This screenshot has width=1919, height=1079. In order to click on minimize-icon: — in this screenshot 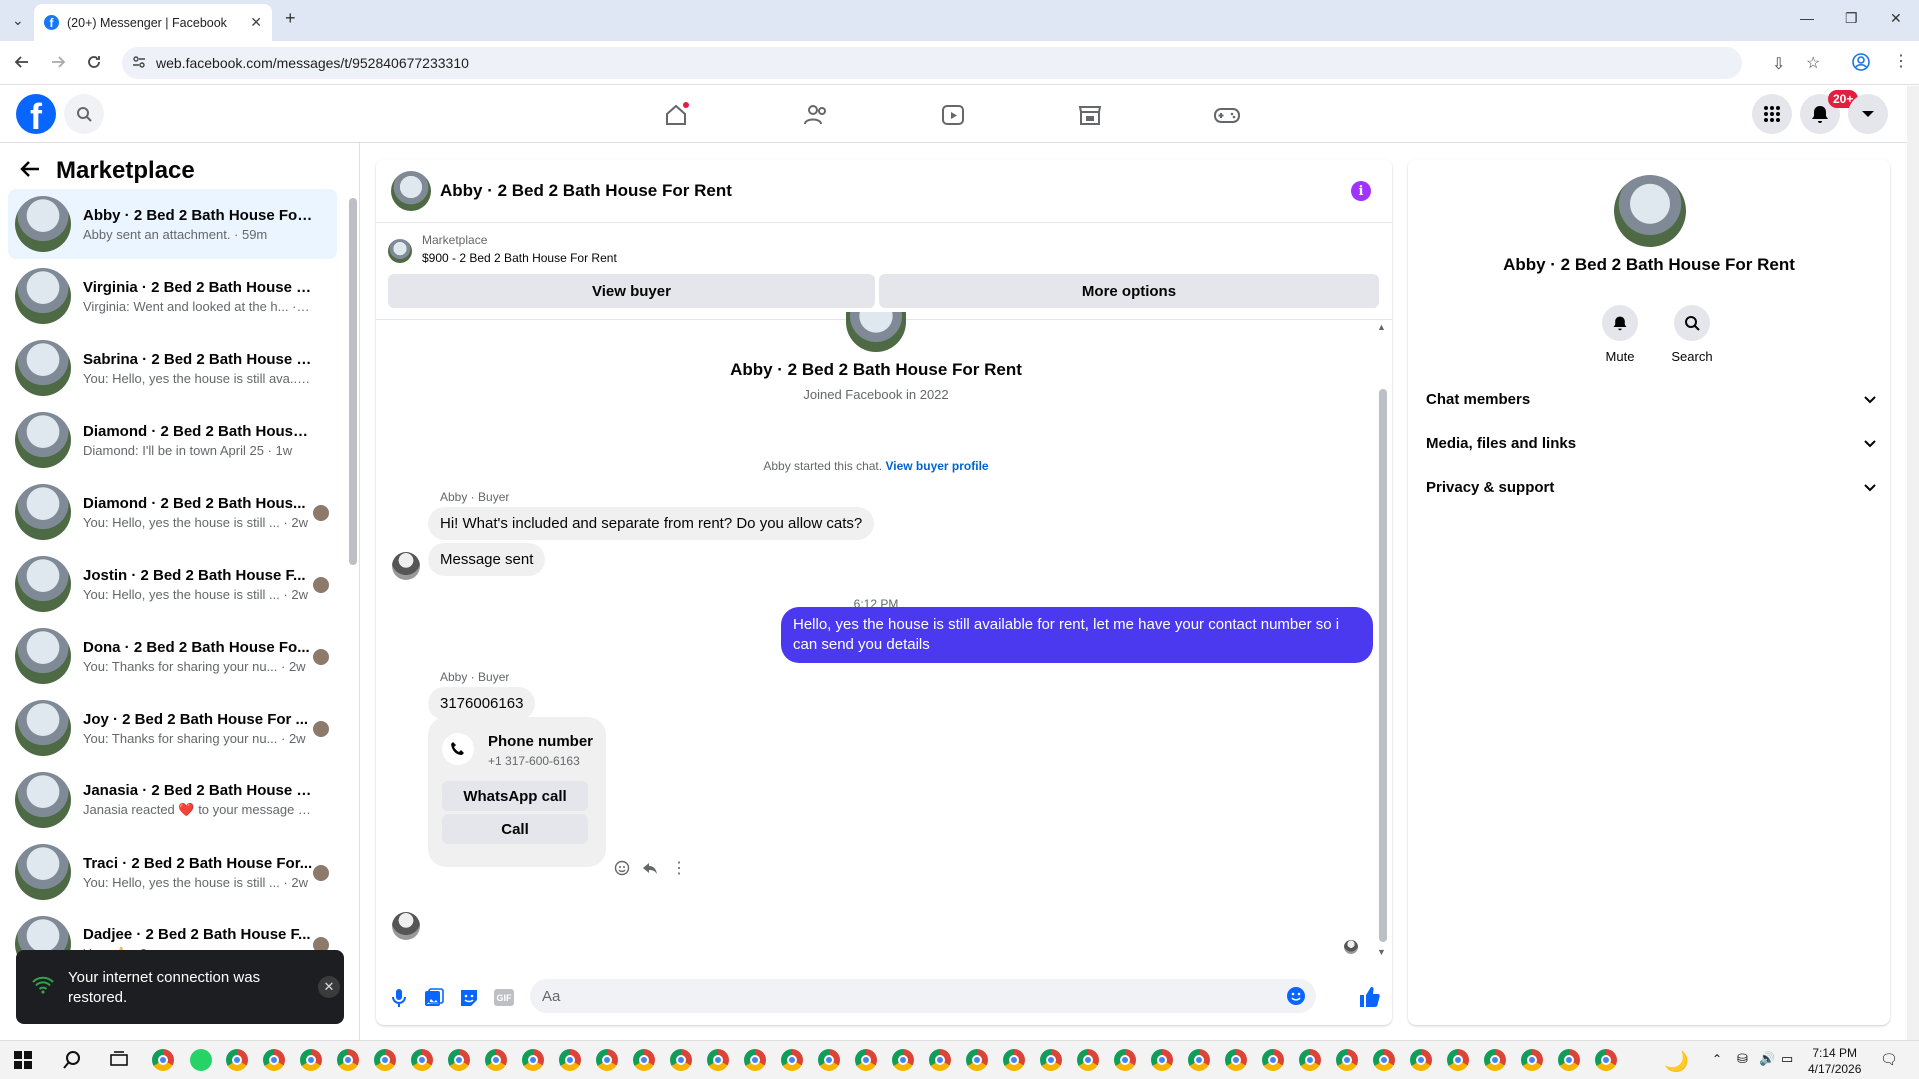, I will do `click(1807, 18)`.